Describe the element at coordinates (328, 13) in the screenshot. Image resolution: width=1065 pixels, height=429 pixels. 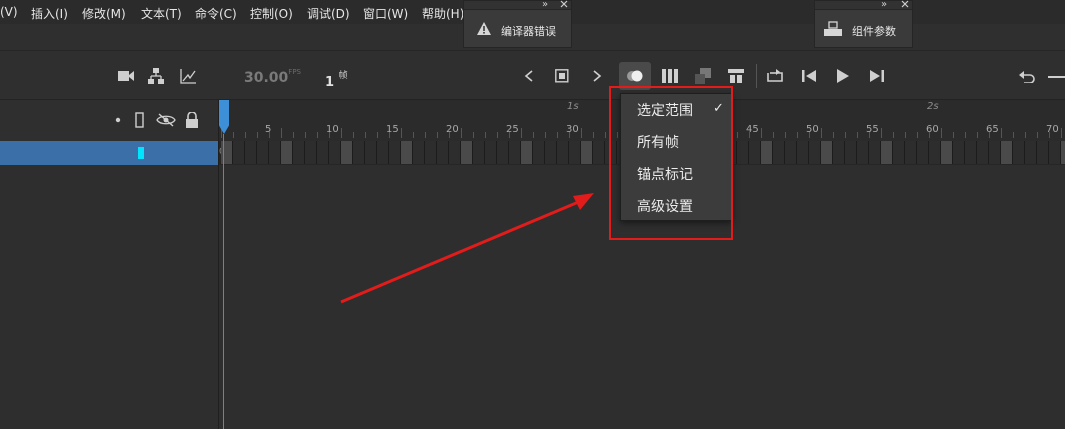
I see `menu-debug: 调试(D)` at that location.